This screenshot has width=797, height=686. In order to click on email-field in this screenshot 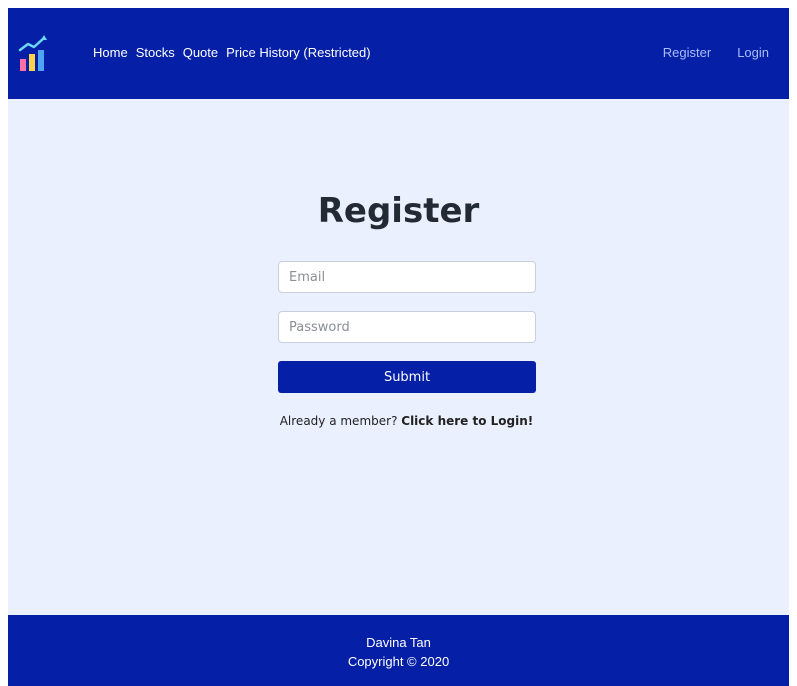, I will do `click(407, 277)`.